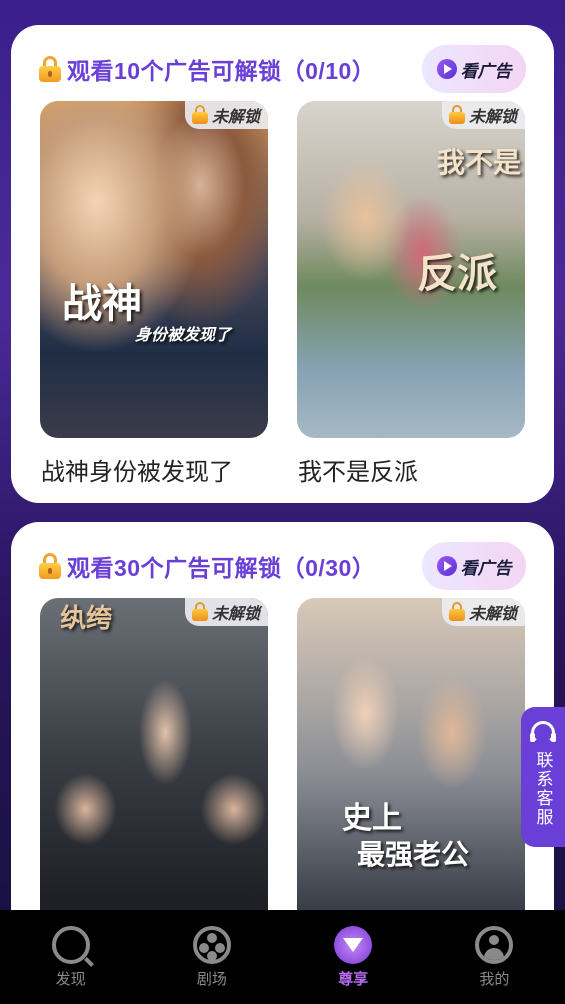 The height and width of the screenshot is (1004, 565). I want to click on tab-theater: 剧场, so click(211, 957).